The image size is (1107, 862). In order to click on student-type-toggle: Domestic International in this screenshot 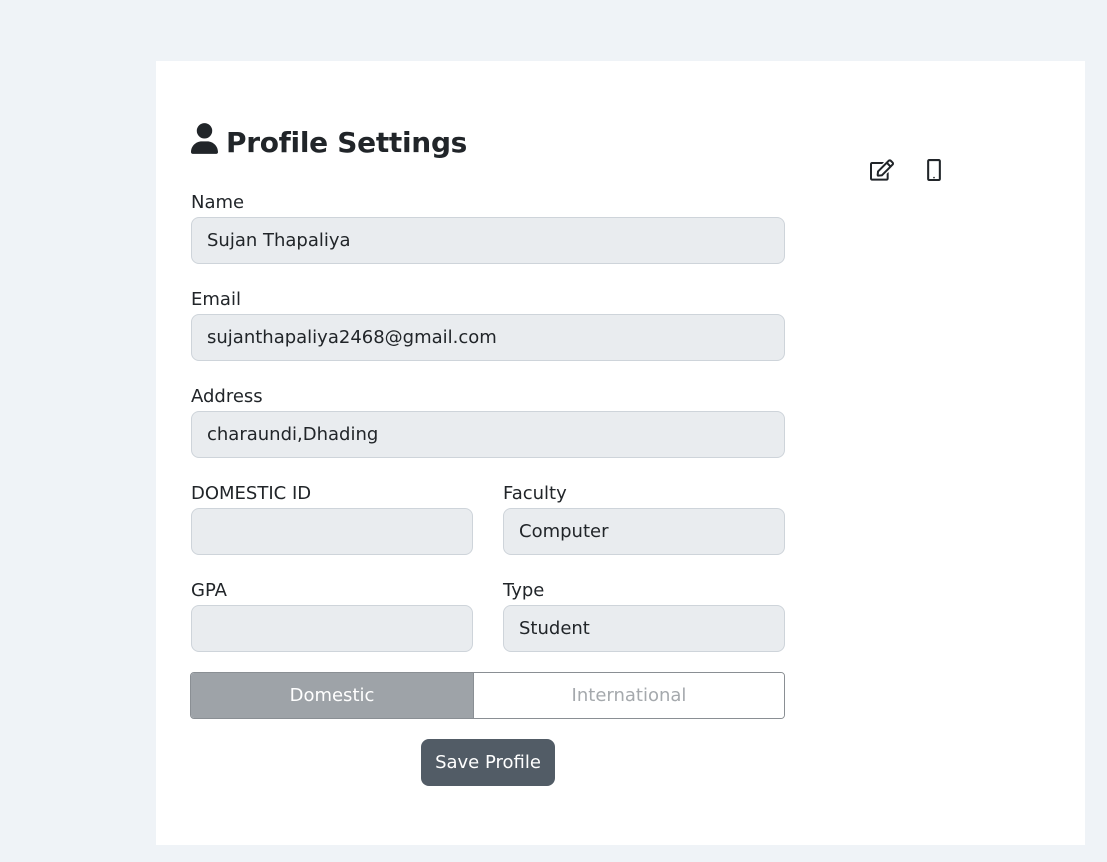, I will do `click(487, 695)`.